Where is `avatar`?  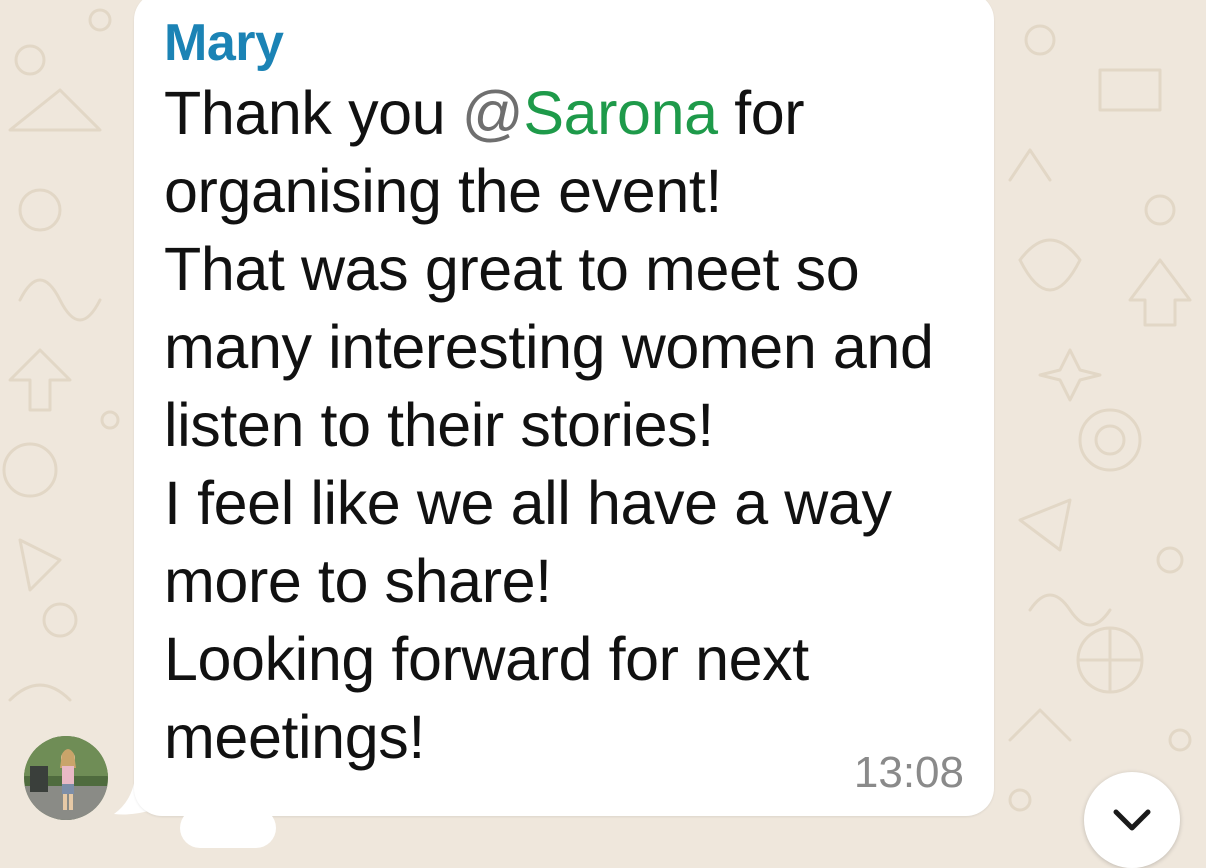 avatar is located at coordinates (66, 778).